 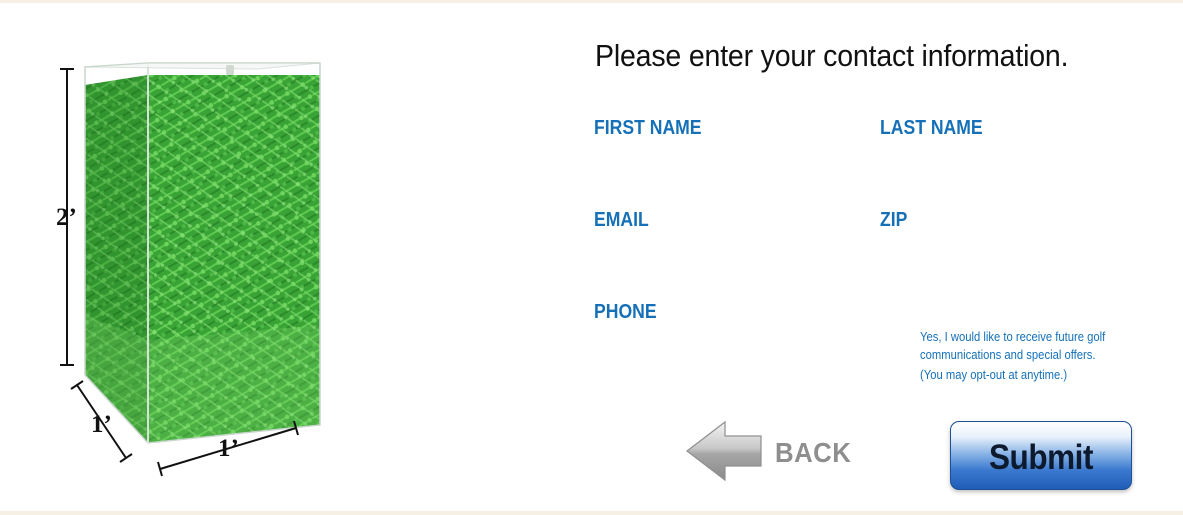 What do you see at coordinates (931, 128) in the screenshot?
I see `last-name-label: LAST NAME` at bounding box center [931, 128].